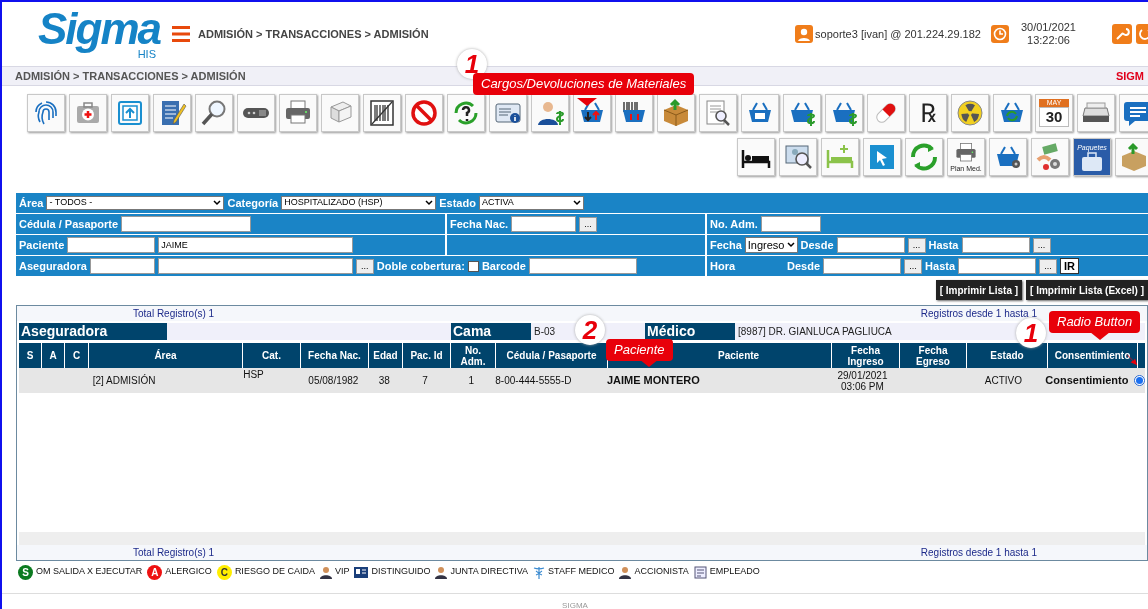 The width and height of the screenshot is (1148, 609). Describe the element at coordinates (804, 34) in the screenshot. I see `user-icon` at that location.